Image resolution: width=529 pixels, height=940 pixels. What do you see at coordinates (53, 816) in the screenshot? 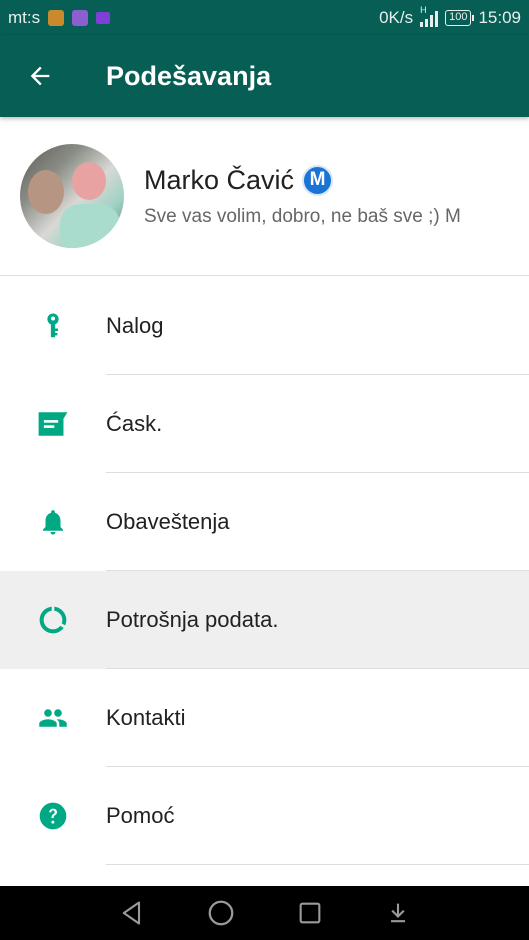
I see `help-icon` at bounding box center [53, 816].